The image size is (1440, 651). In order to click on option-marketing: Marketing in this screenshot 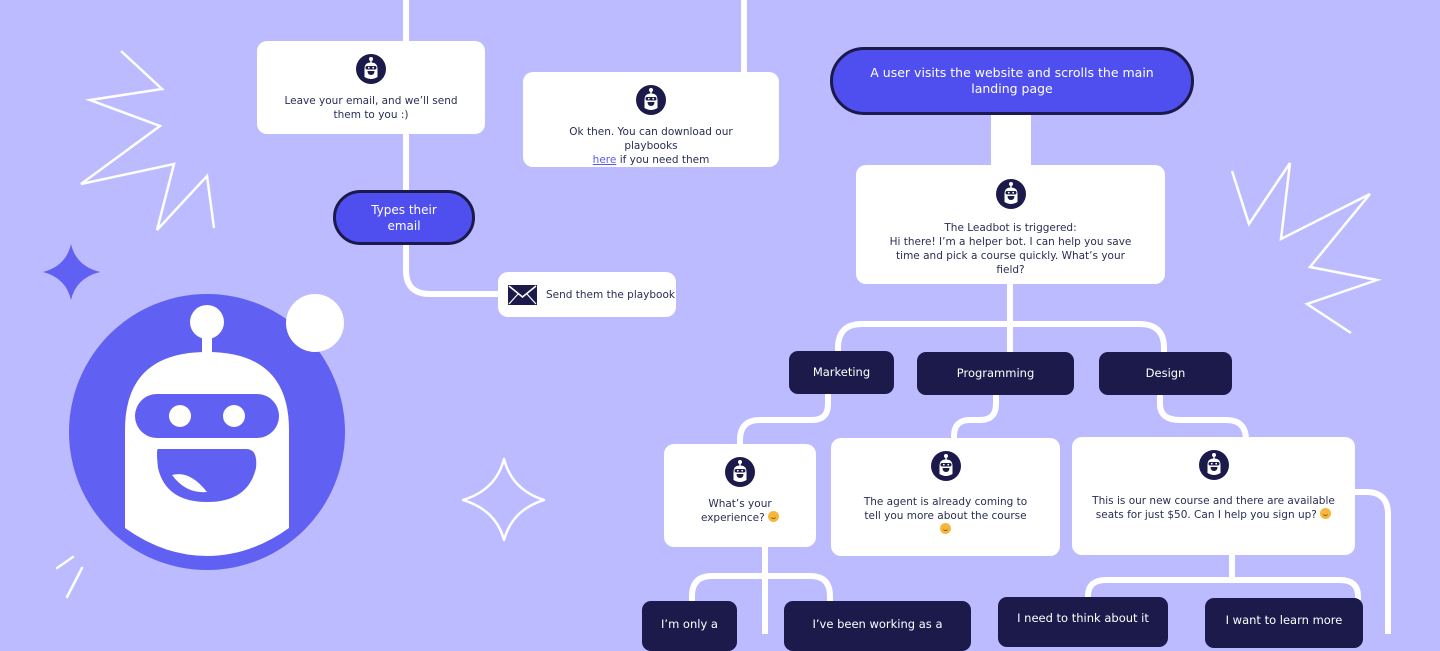, I will do `click(841, 372)`.